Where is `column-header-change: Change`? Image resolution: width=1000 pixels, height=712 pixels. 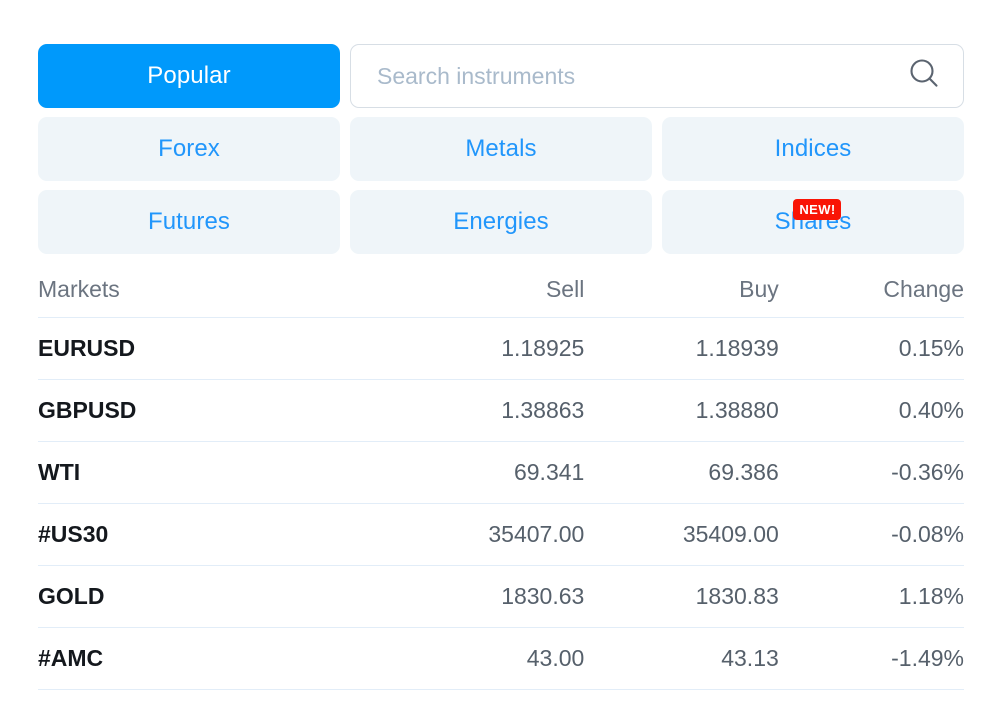 column-header-change: Change is located at coordinates (871, 290).